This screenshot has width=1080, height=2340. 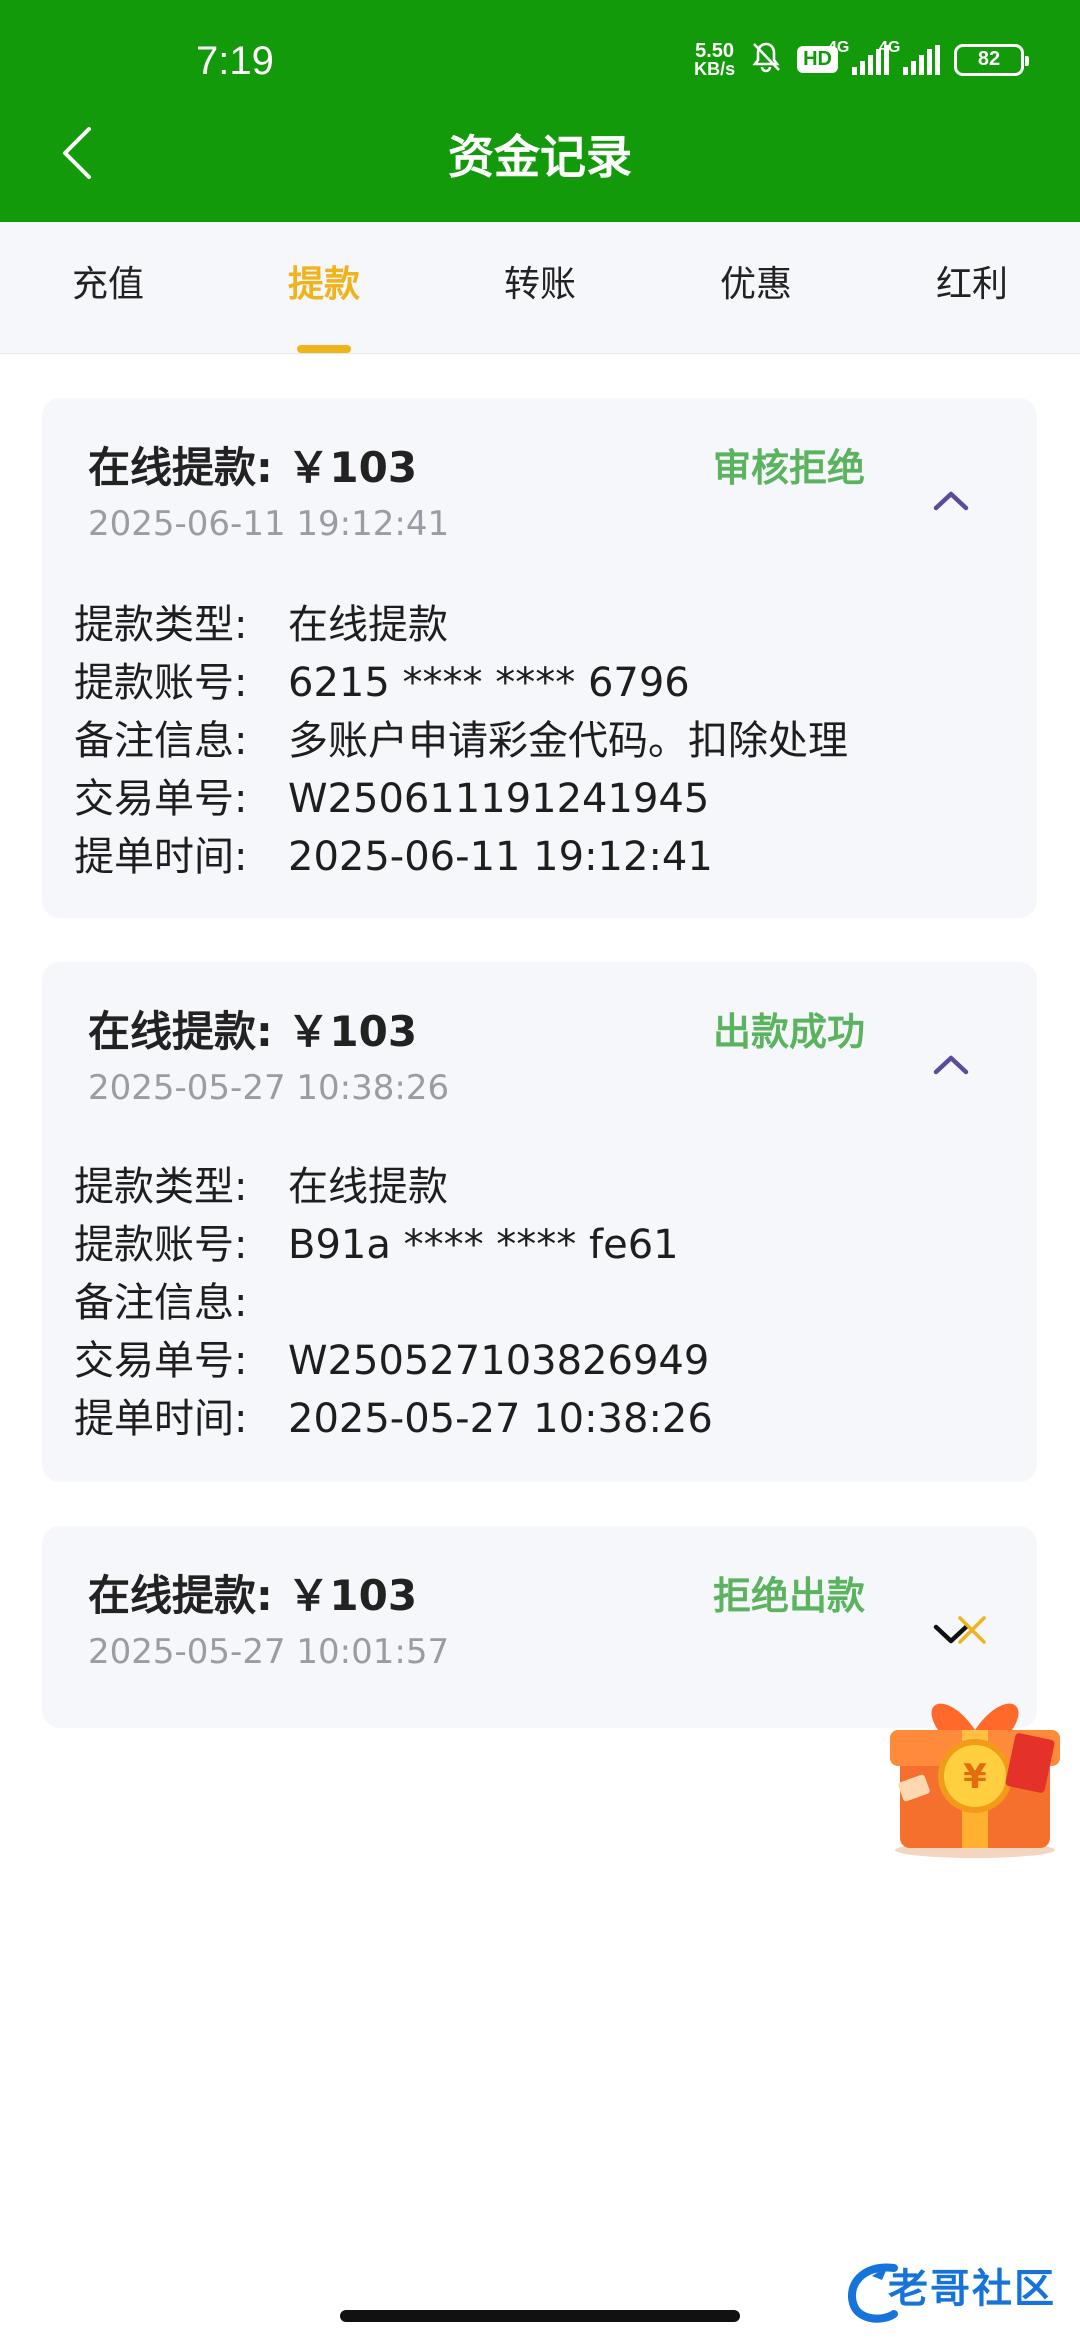 What do you see at coordinates (323, 284) in the screenshot?
I see `tab-label: 提款` at bounding box center [323, 284].